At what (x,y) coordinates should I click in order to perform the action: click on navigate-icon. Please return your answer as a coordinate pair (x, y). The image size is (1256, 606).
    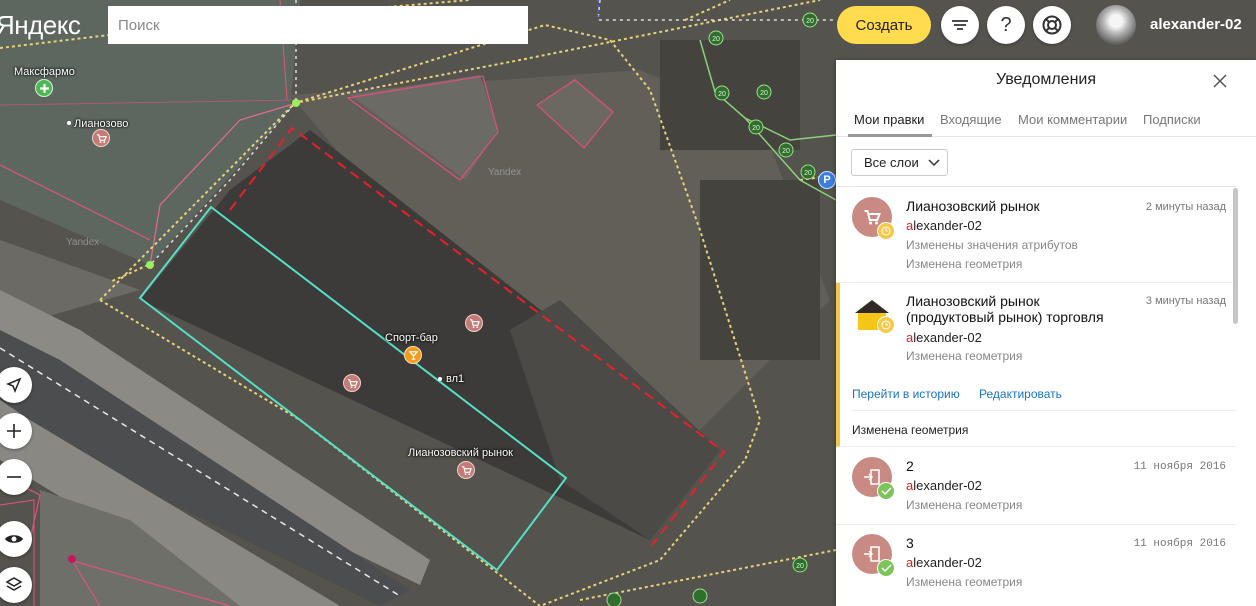
    Looking at the image, I should click on (14, 385).